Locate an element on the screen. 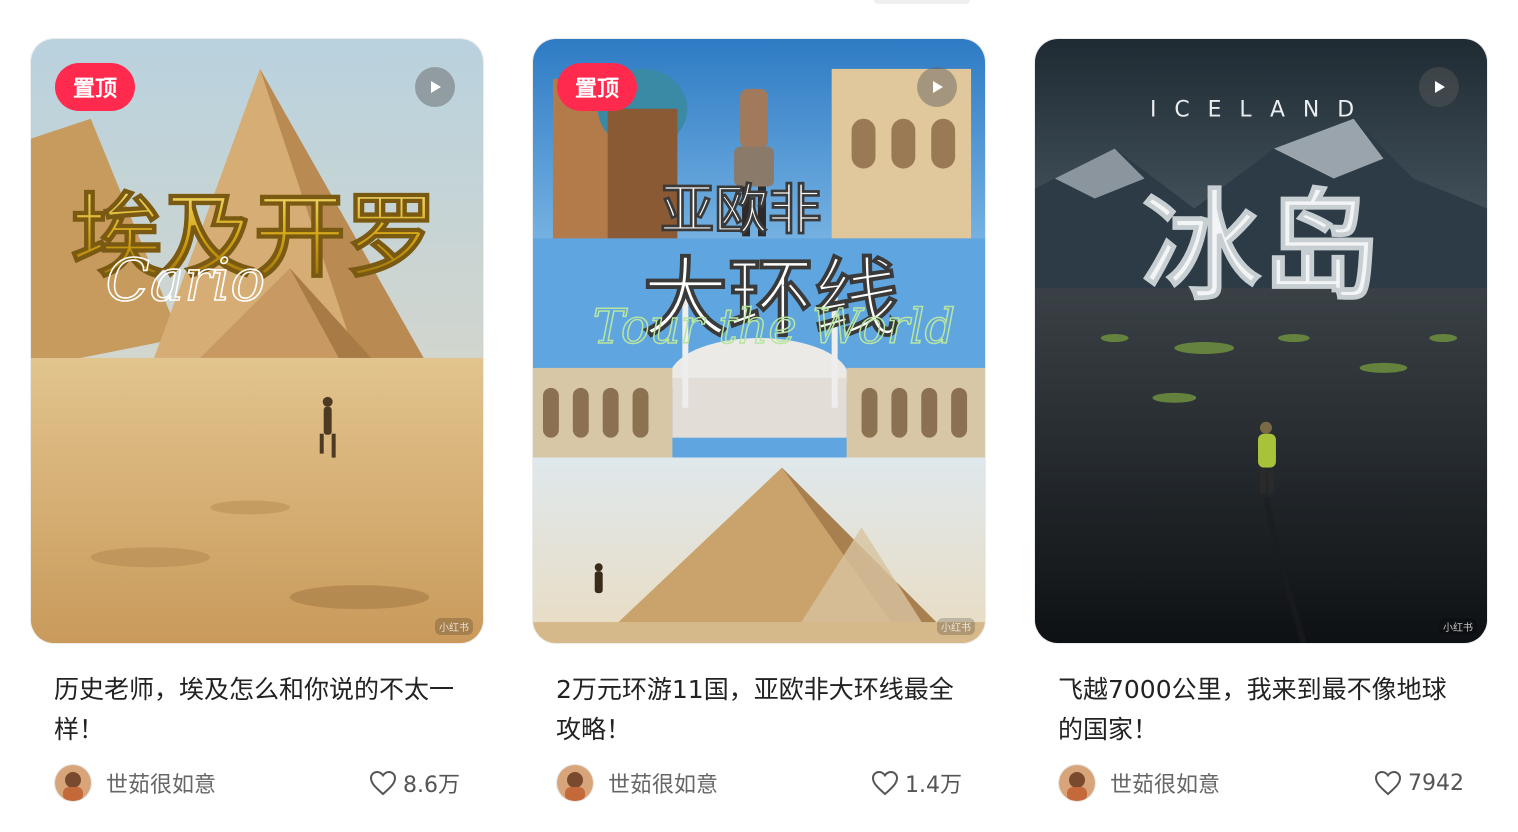  cover-title-line1: 亚欧非 is located at coordinates (740, 209).